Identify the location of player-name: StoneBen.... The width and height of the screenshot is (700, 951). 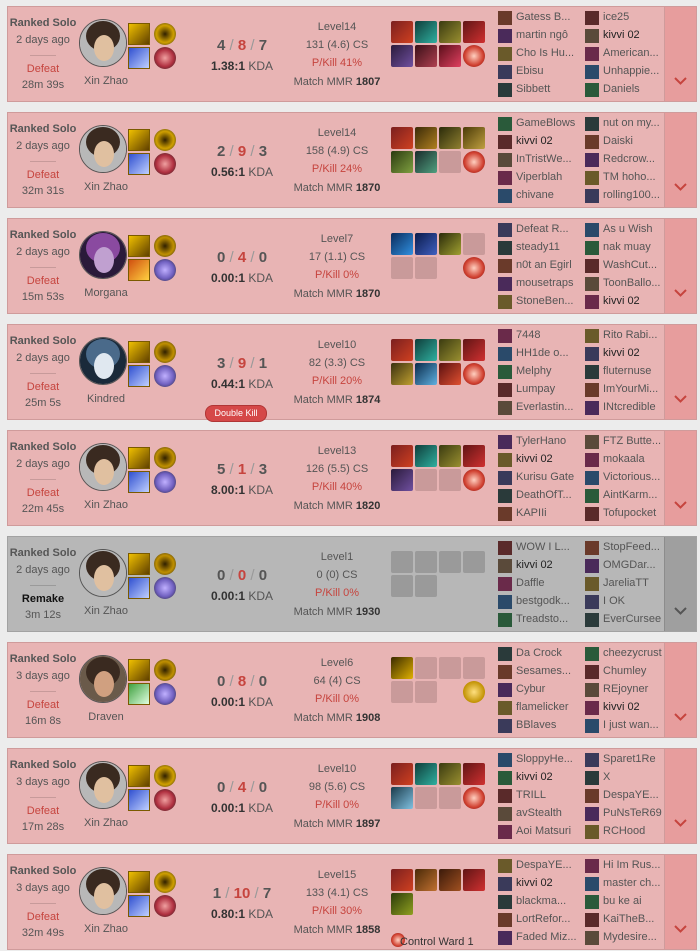
(548, 301).